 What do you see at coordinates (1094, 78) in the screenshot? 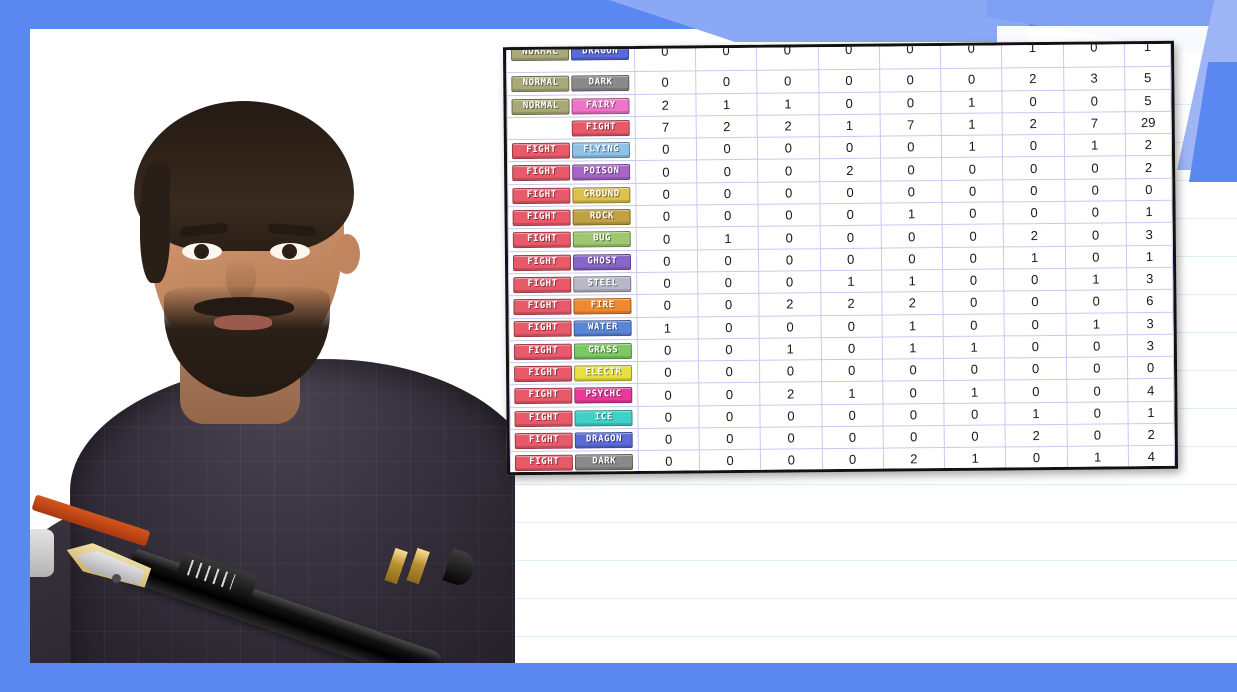
I see `count-cell: 3` at bounding box center [1094, 78].